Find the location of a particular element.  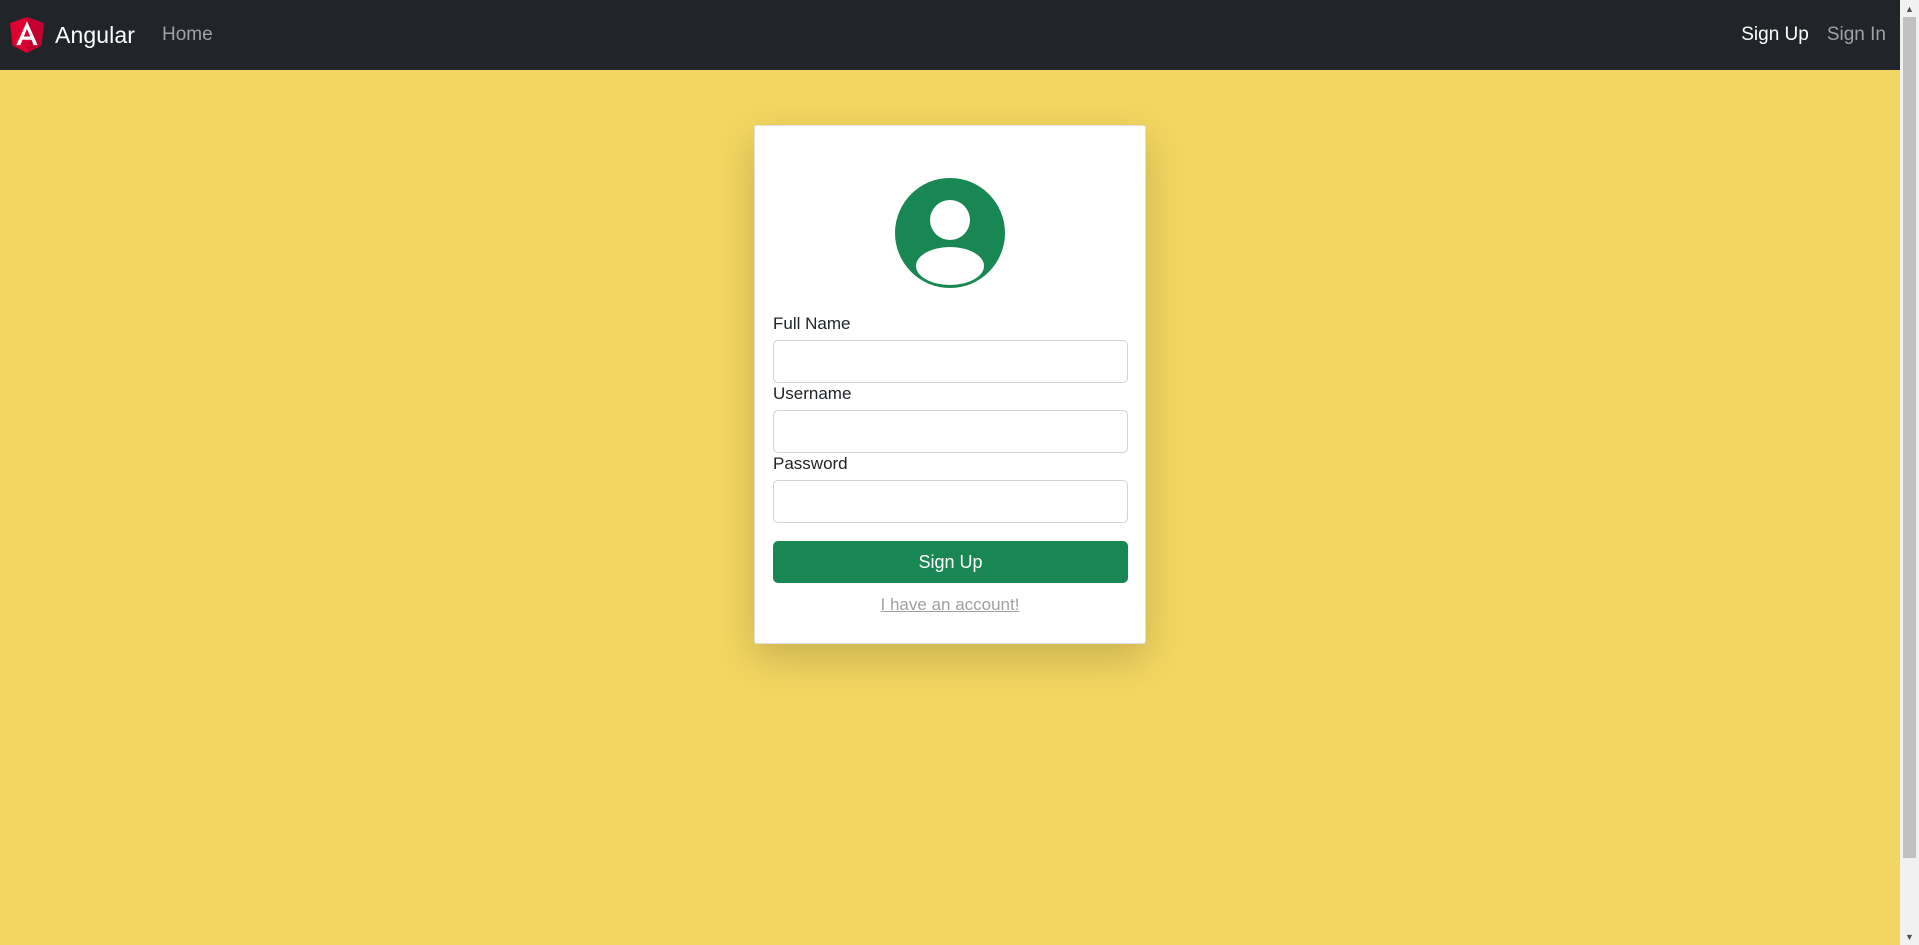

username-input is located at coordinates (950, 431).